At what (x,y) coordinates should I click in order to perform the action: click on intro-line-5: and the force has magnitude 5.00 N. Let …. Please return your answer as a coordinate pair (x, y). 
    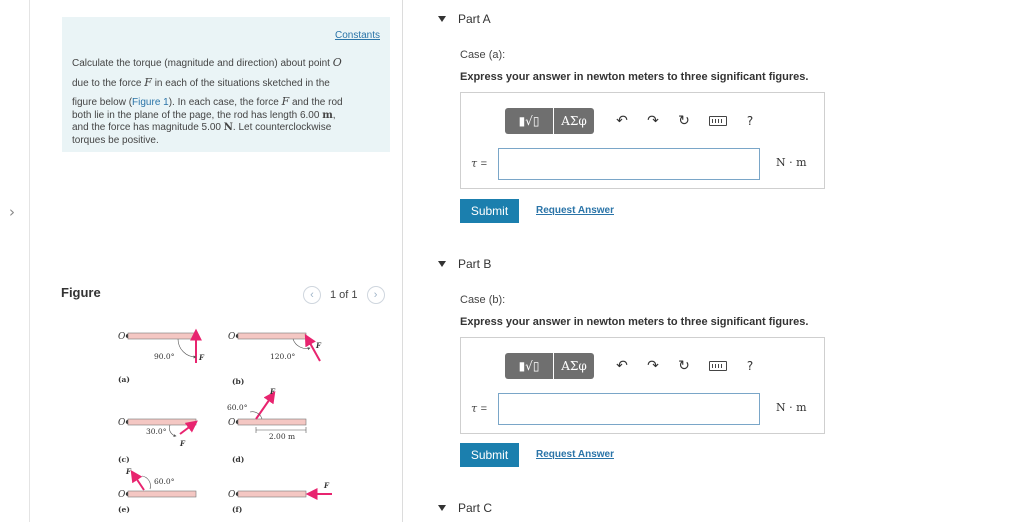
    Looking at the image, I should click on (202, 128).